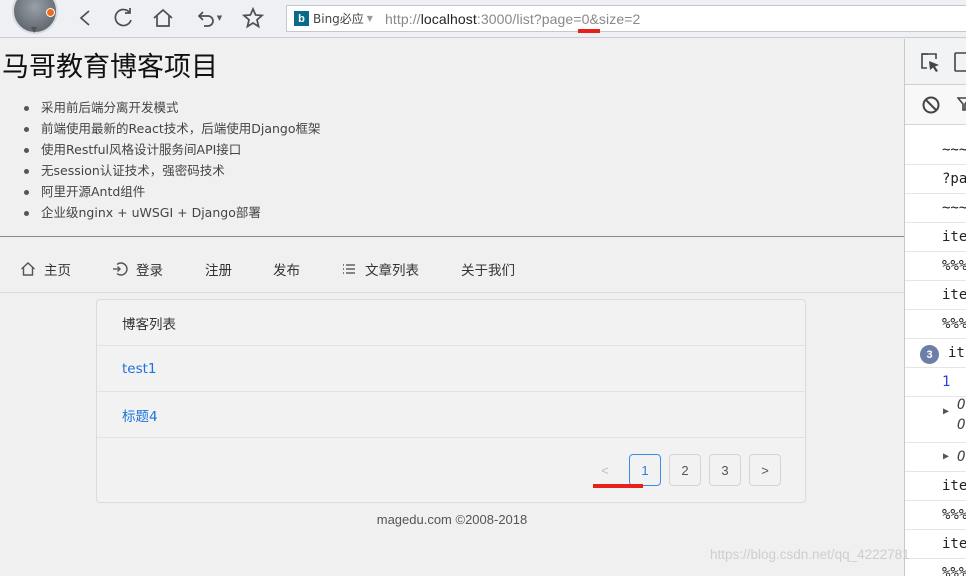 This screenshot has width=966, height=576. What do you see at coordinates (451, 470) in the screenshot?
I see `pagination: < 1 2 3 >` at bounding box center [451, 470].